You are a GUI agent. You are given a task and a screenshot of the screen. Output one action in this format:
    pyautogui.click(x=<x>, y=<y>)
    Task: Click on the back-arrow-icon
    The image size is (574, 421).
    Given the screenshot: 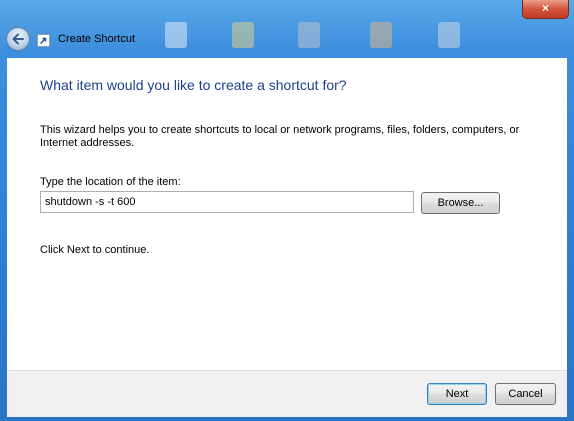 What is the action you would take?
    pyautogui.click(x=18, y=39)
    